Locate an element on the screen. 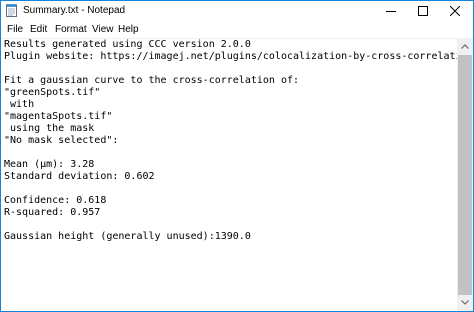  menu-view: View is located at coordinates (103, 29).